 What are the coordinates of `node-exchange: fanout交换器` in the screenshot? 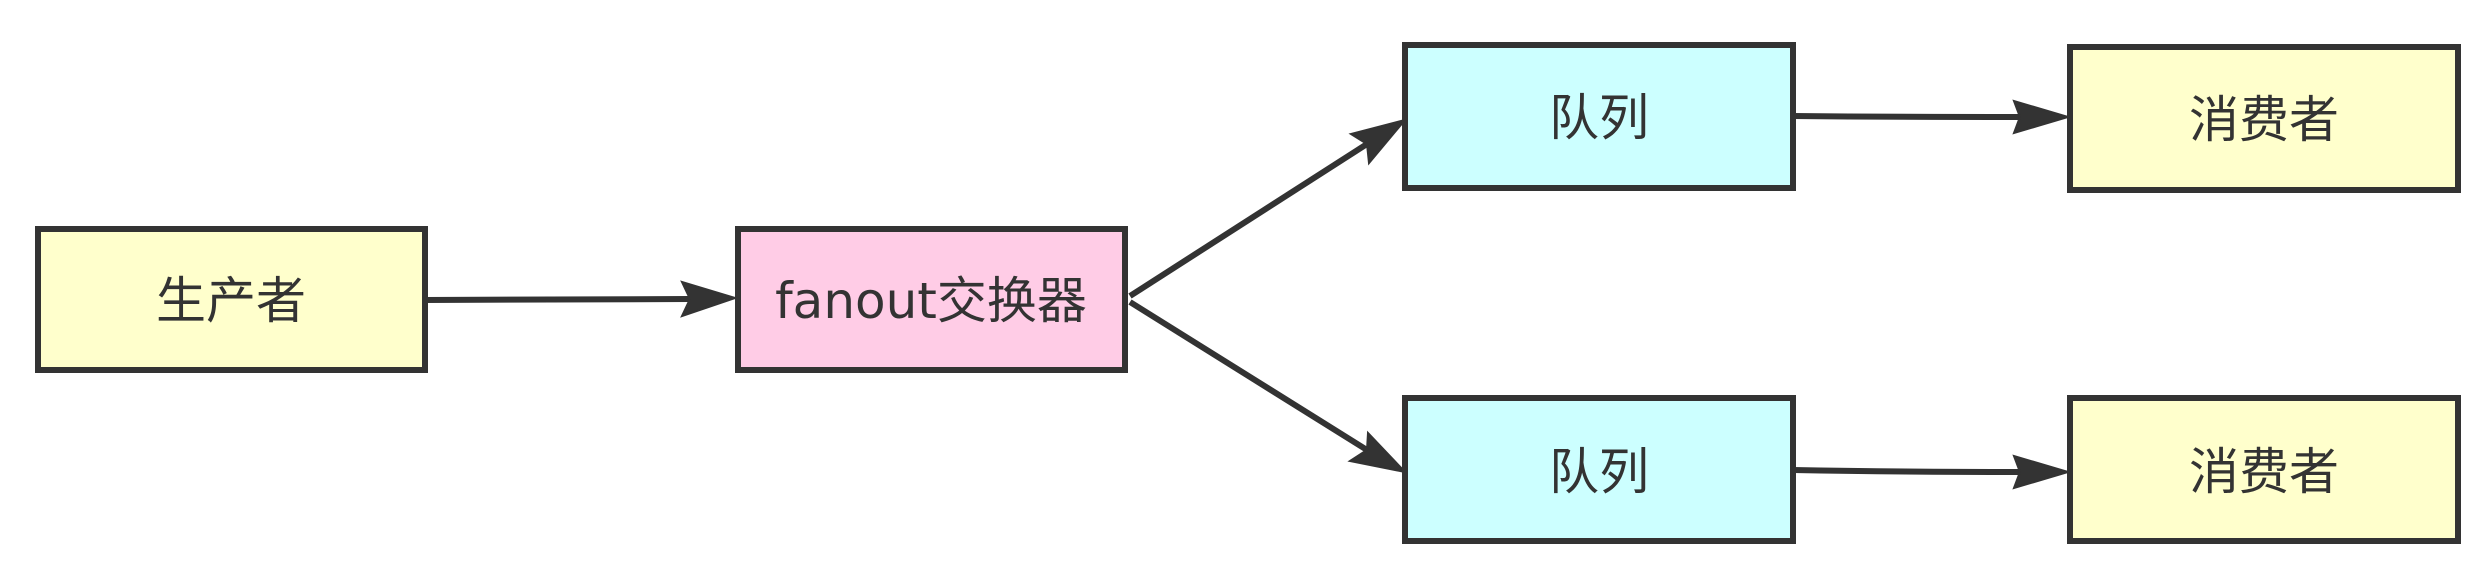 It's located at (931, 299).